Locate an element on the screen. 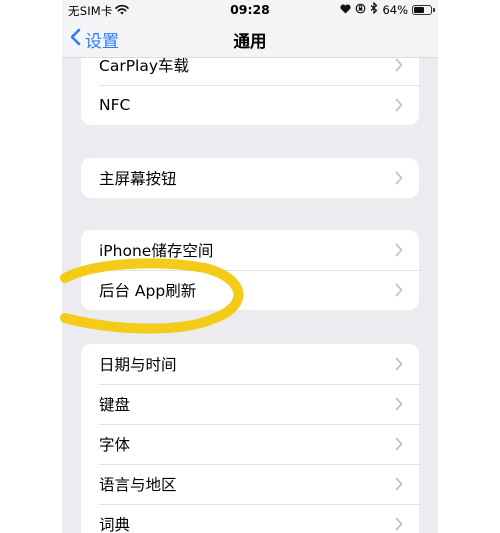 The image size is (500, 533). left-margin is located at coordinates (31, 266).